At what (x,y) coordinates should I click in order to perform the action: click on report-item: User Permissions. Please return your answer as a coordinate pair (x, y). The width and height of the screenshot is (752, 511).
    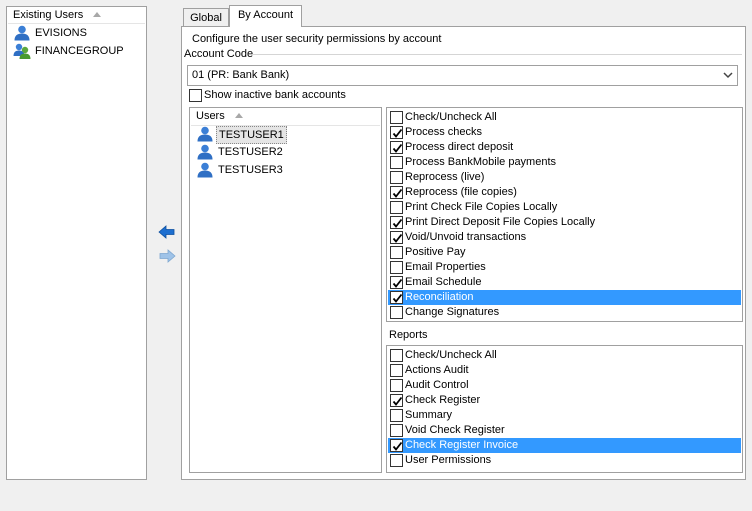
    Looking at the image, I should click on (564, 460).